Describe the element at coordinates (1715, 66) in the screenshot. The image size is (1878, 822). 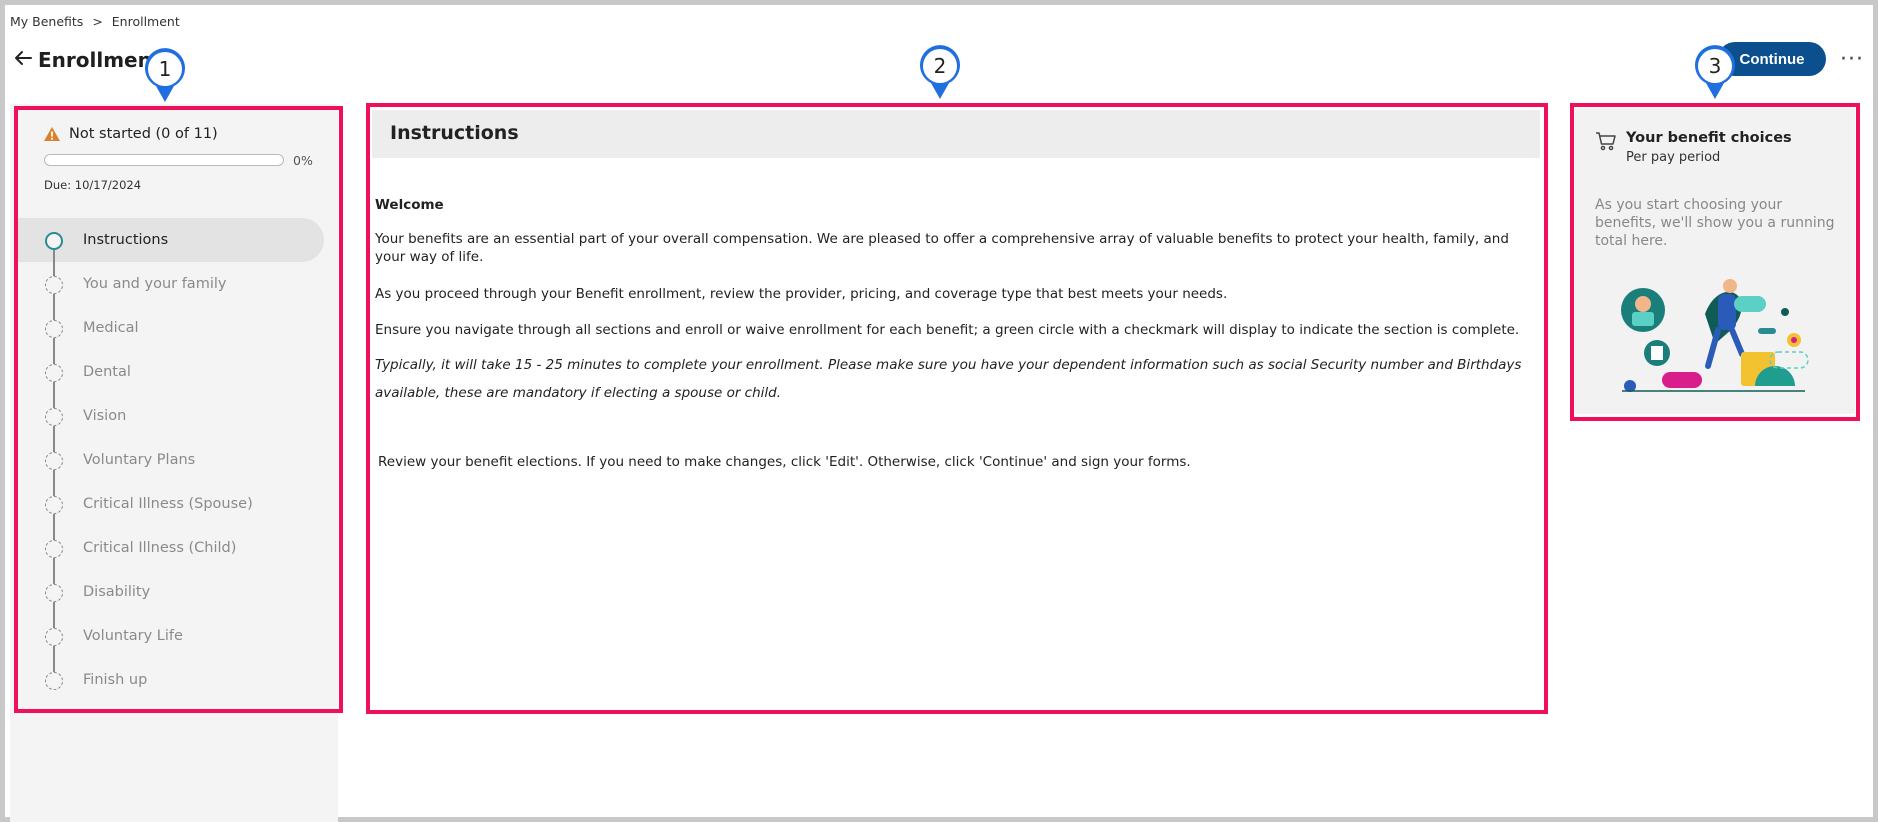
I see `annotation-number: 3` at that location.